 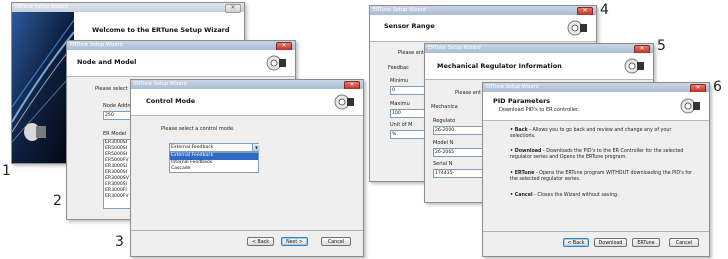 What do you see at coordinates (444, 107) in the screenshot?
I see `mechanical-label: Mechanica` at bounding box center [444, 107].